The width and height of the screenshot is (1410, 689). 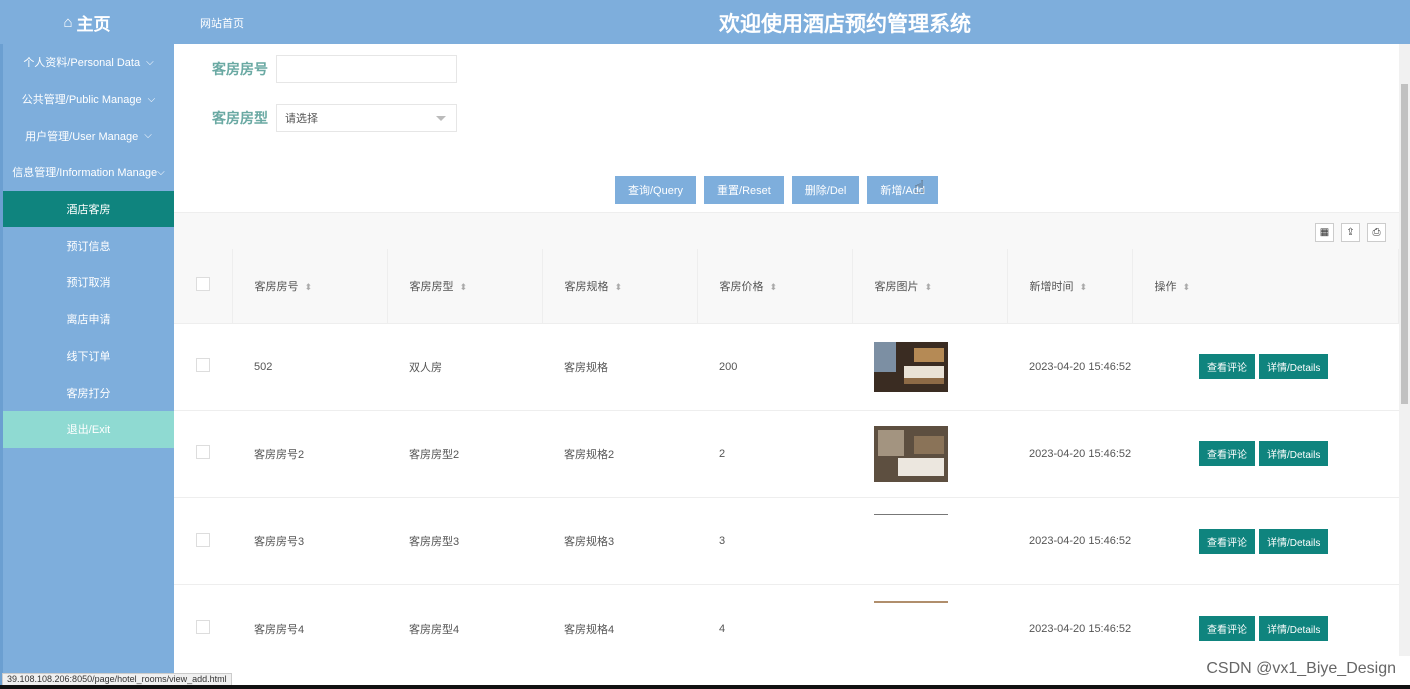 I want to click on cell-room-spec: 客房规格3, so click(x=619, y=541).